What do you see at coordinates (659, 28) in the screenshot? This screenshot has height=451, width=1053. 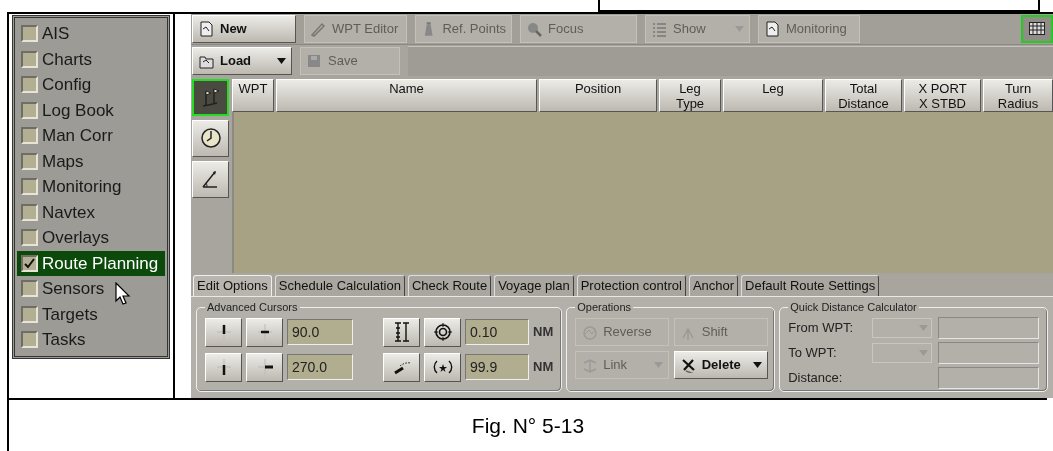 I see `list-icon` at bounding box center [659, 28].